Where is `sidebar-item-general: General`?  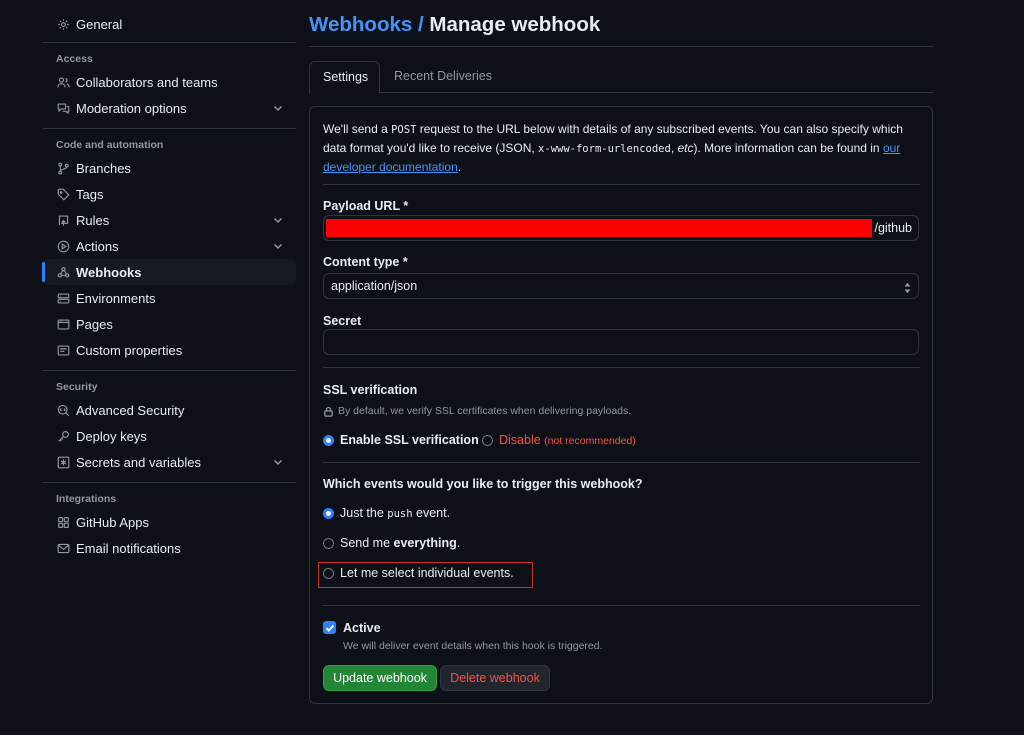 sidebar-item-general: General is located at coordinates (169, 24).